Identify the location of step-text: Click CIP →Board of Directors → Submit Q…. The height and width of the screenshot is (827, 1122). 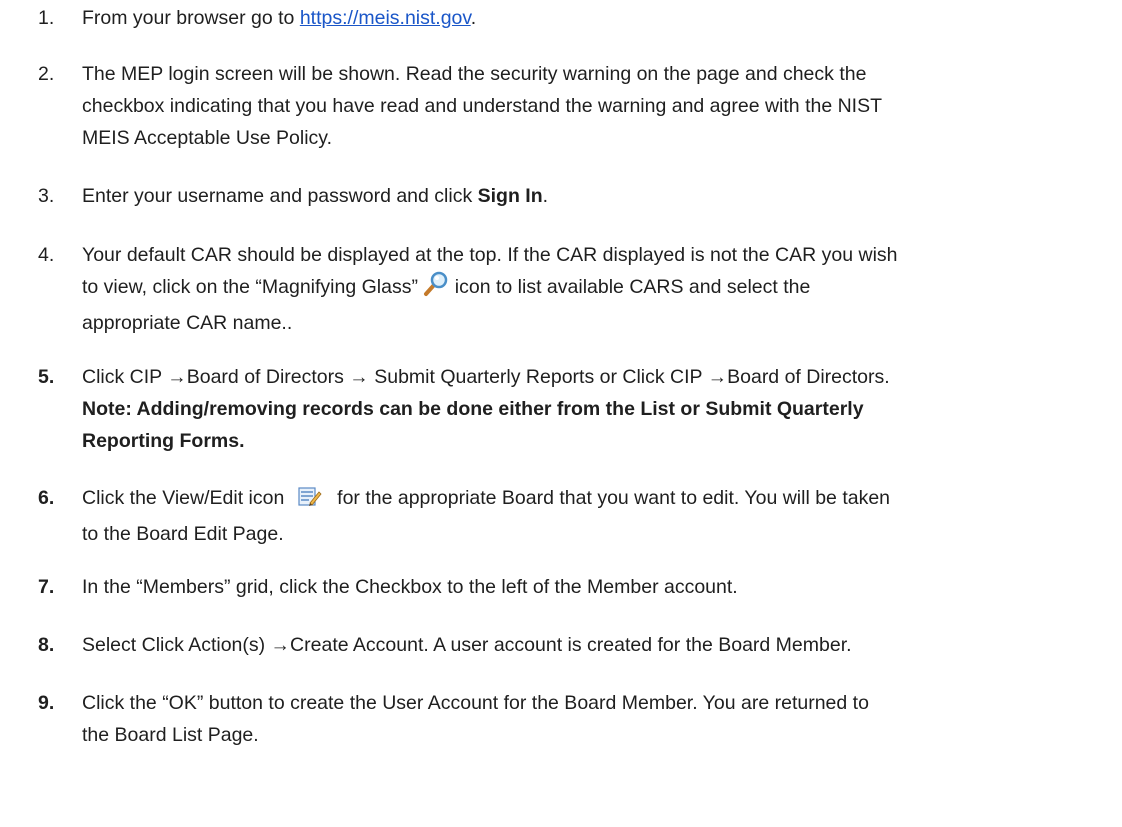
(590, 409).